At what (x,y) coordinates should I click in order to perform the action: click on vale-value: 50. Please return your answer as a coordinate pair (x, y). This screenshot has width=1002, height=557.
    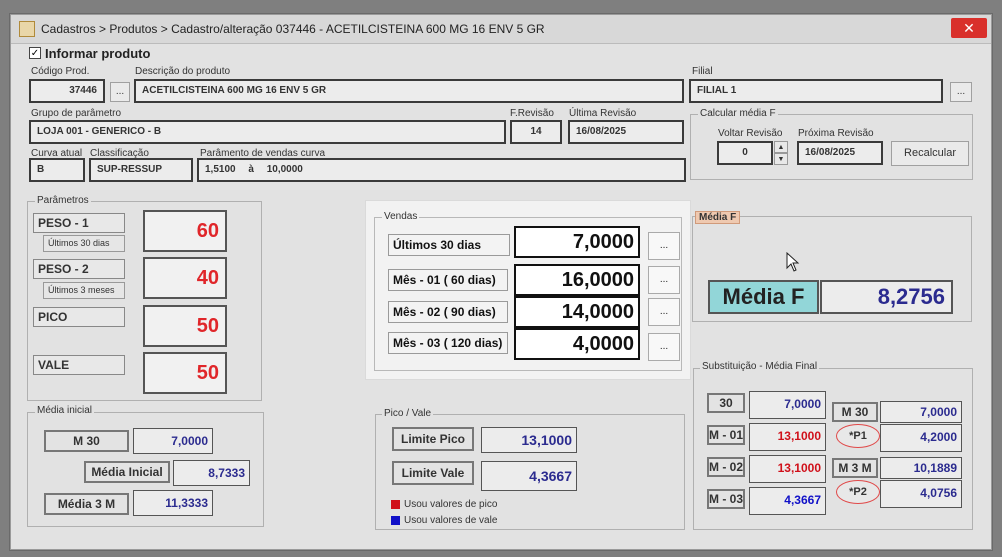
    Looking at the image, I should click on (185, 373).